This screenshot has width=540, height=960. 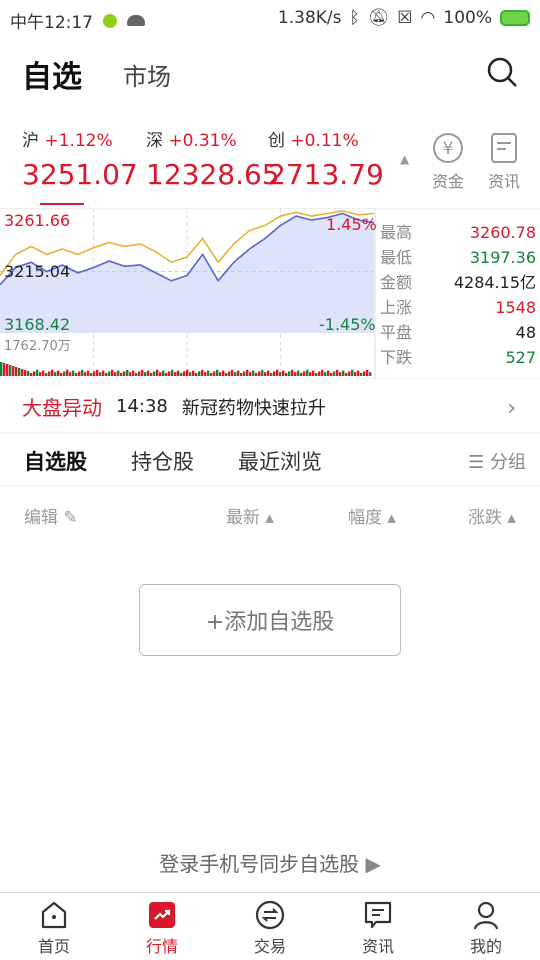 I want to click on tab-watchlist: 自选, so click(x=52, y=74).